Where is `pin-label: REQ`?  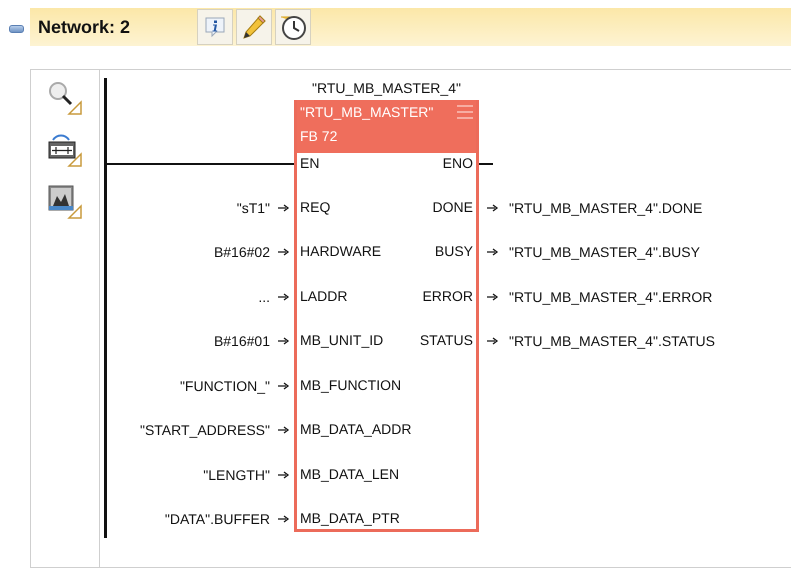
pin-label: REQ is located at coordinates (315, 206).